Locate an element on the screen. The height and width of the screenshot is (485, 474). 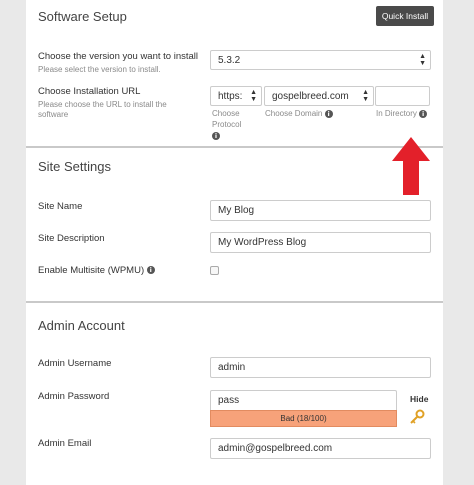
admin-username-label: Admin Username is located at coordinates (75, 363).